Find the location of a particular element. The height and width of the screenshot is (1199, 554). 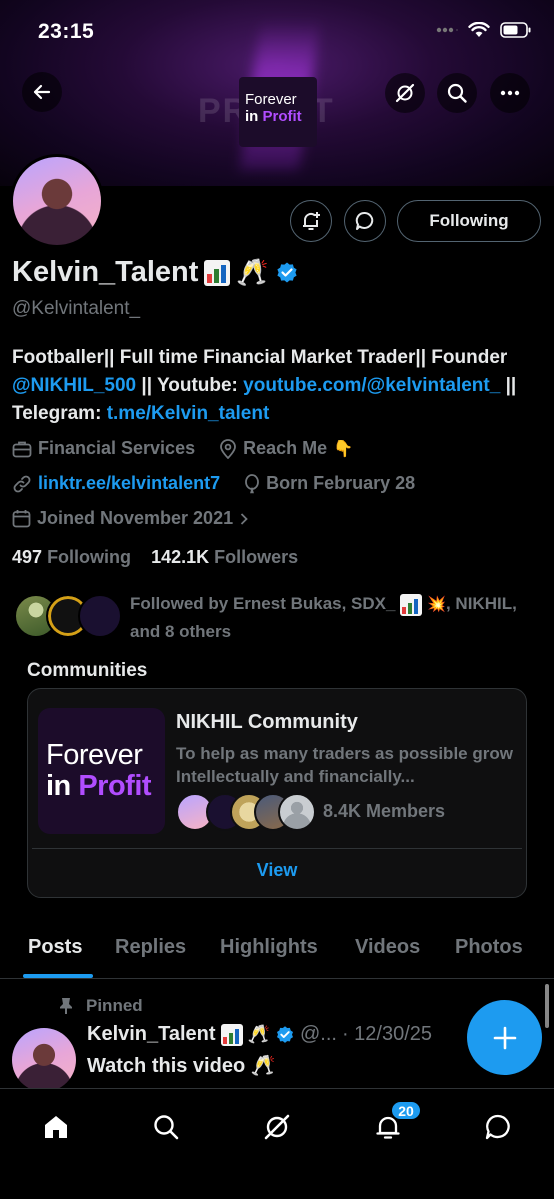

post-author-name: Kelvin_Talent is located at coordinates (151, 1034).